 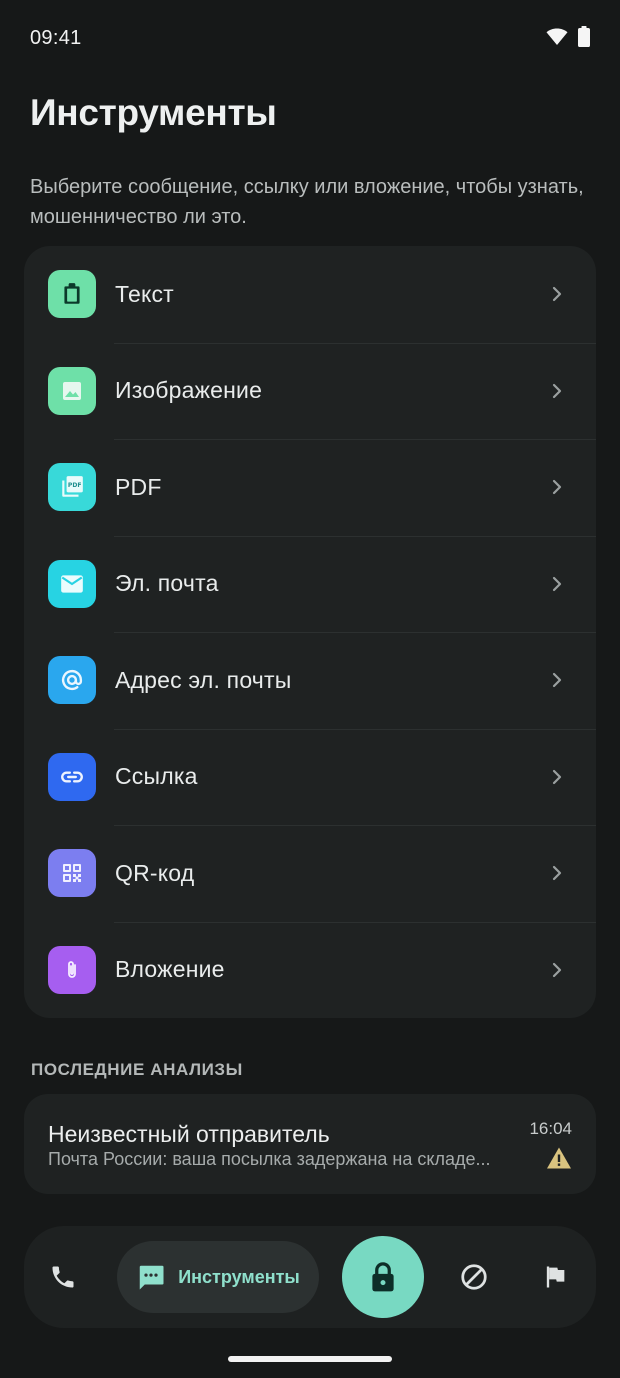 What do you see at coordinates (310, 1359) in the screenshot?
I see `home-indicator` at bounding box center [310, 1359].